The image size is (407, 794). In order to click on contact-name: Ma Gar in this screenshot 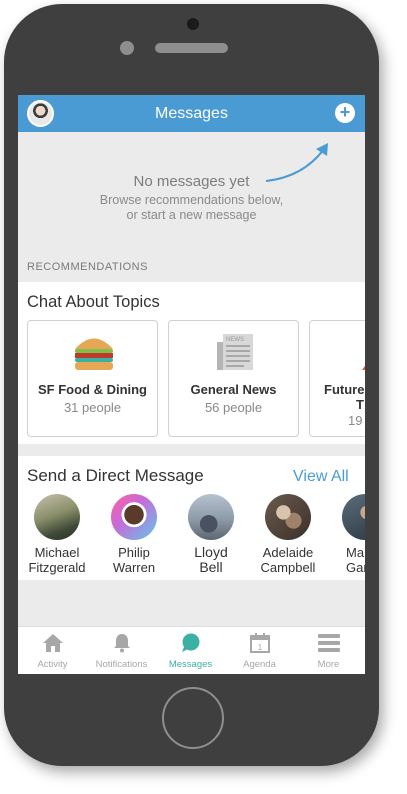, I will do `click(355, 560)`.